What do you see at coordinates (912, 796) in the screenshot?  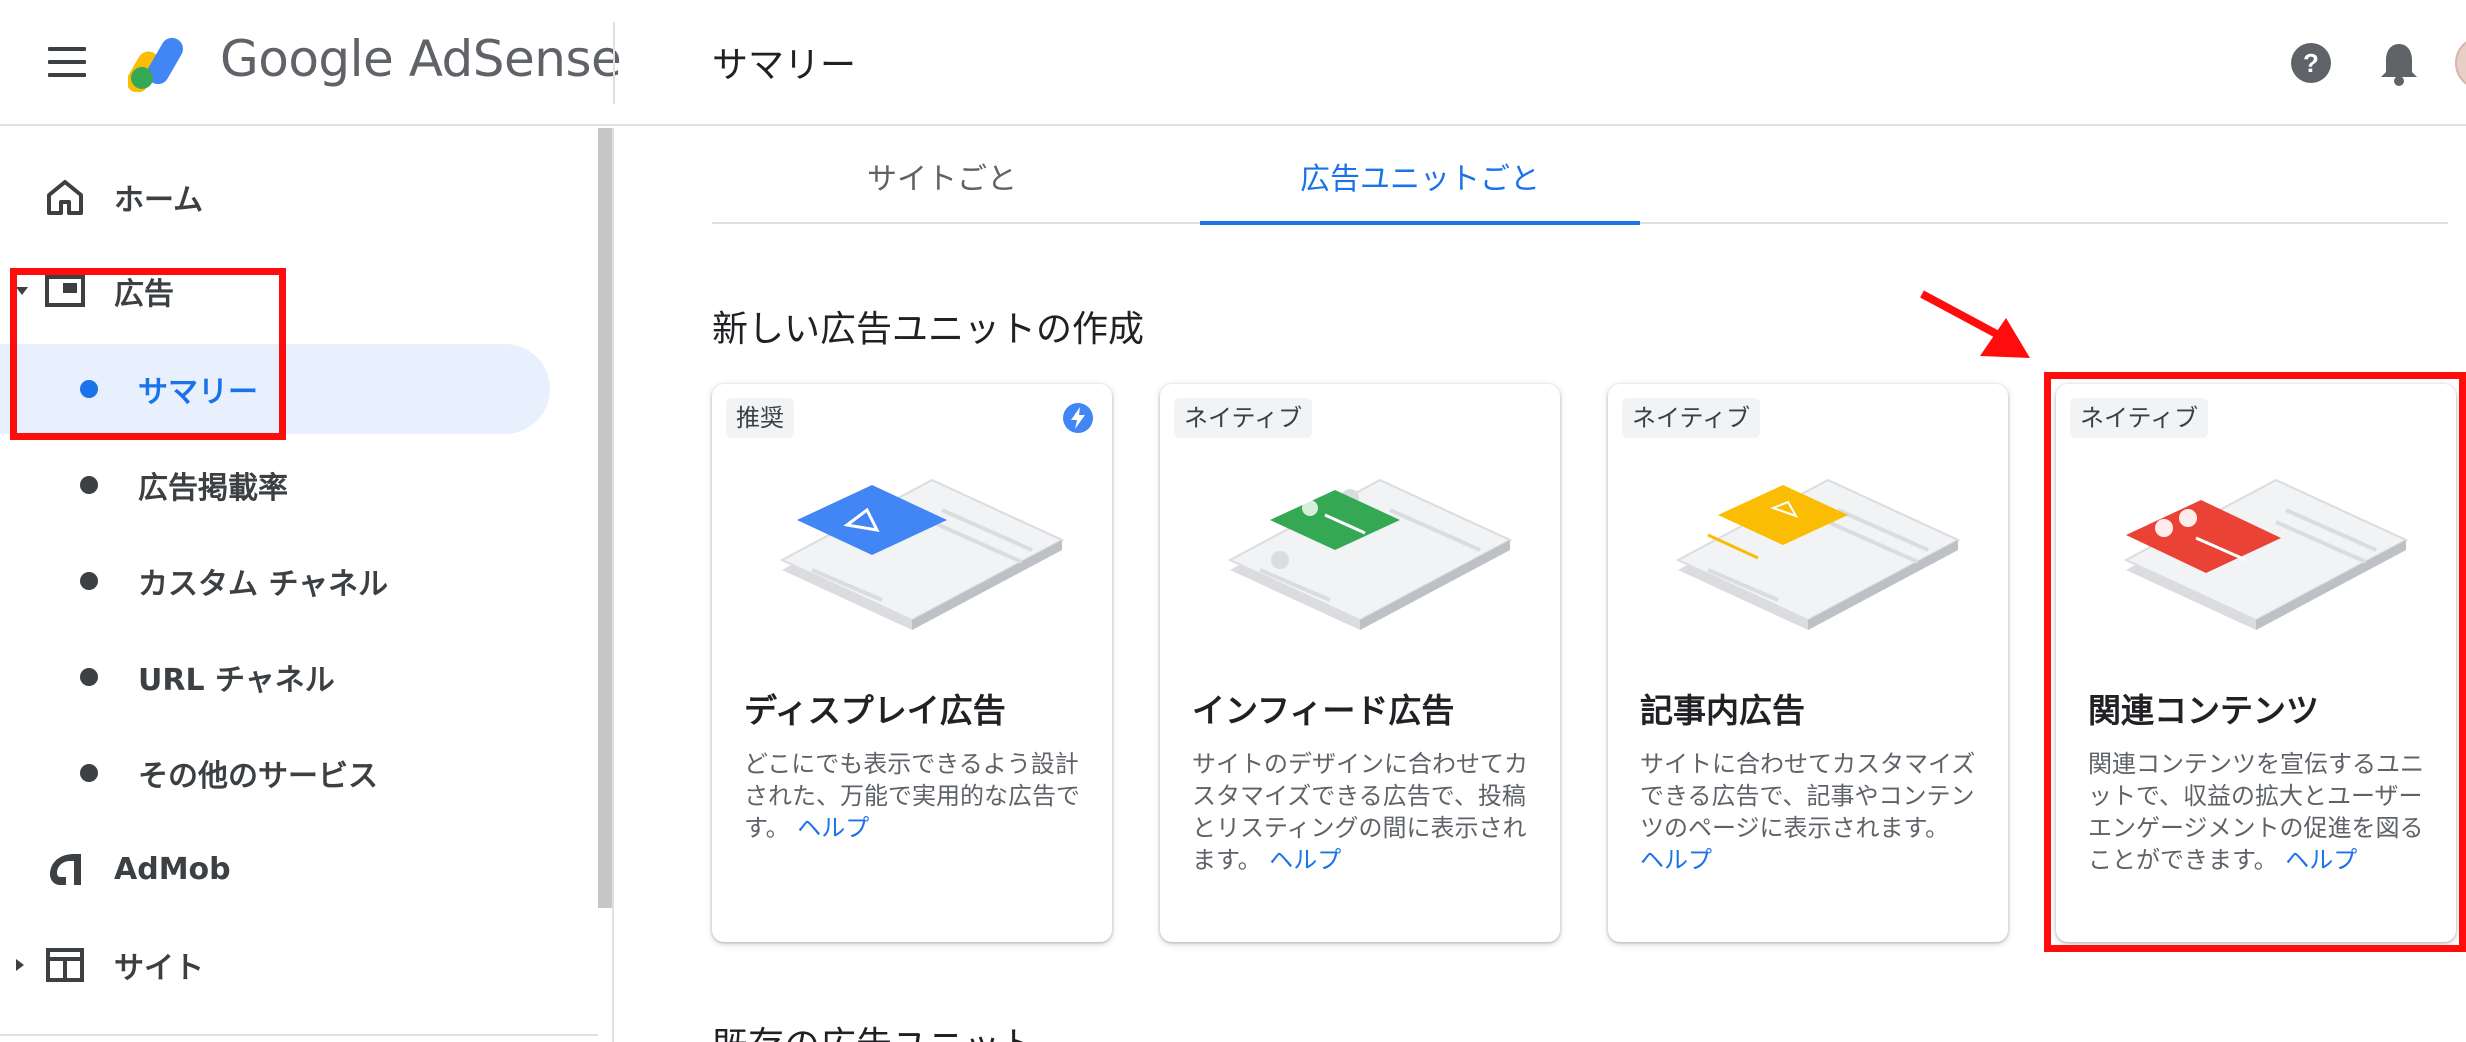 I see `card-description: どこにでも表示できるよう設計された、万能で実用的な広告です。 ヘルプ` at bounding box center [912, 796].